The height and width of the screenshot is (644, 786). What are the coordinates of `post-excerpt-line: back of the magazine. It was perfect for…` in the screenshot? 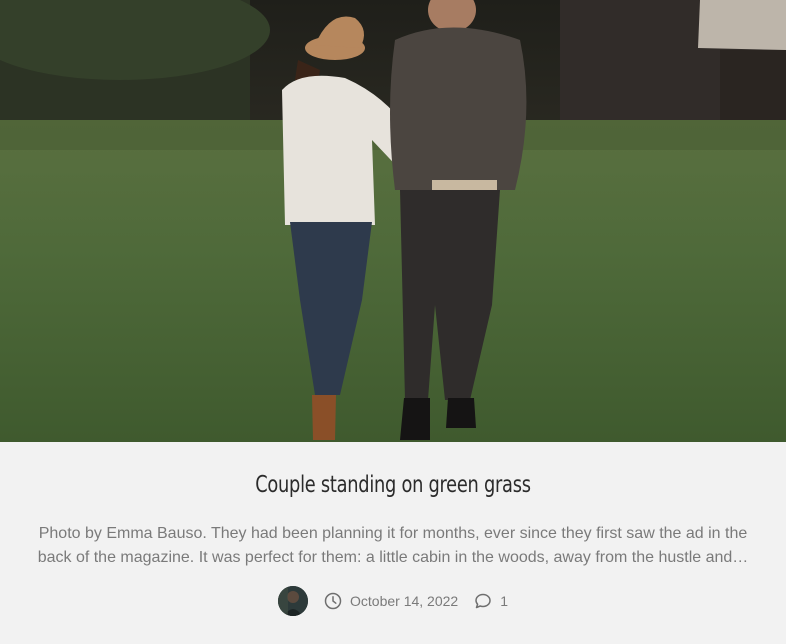 It's located at (393, 557).